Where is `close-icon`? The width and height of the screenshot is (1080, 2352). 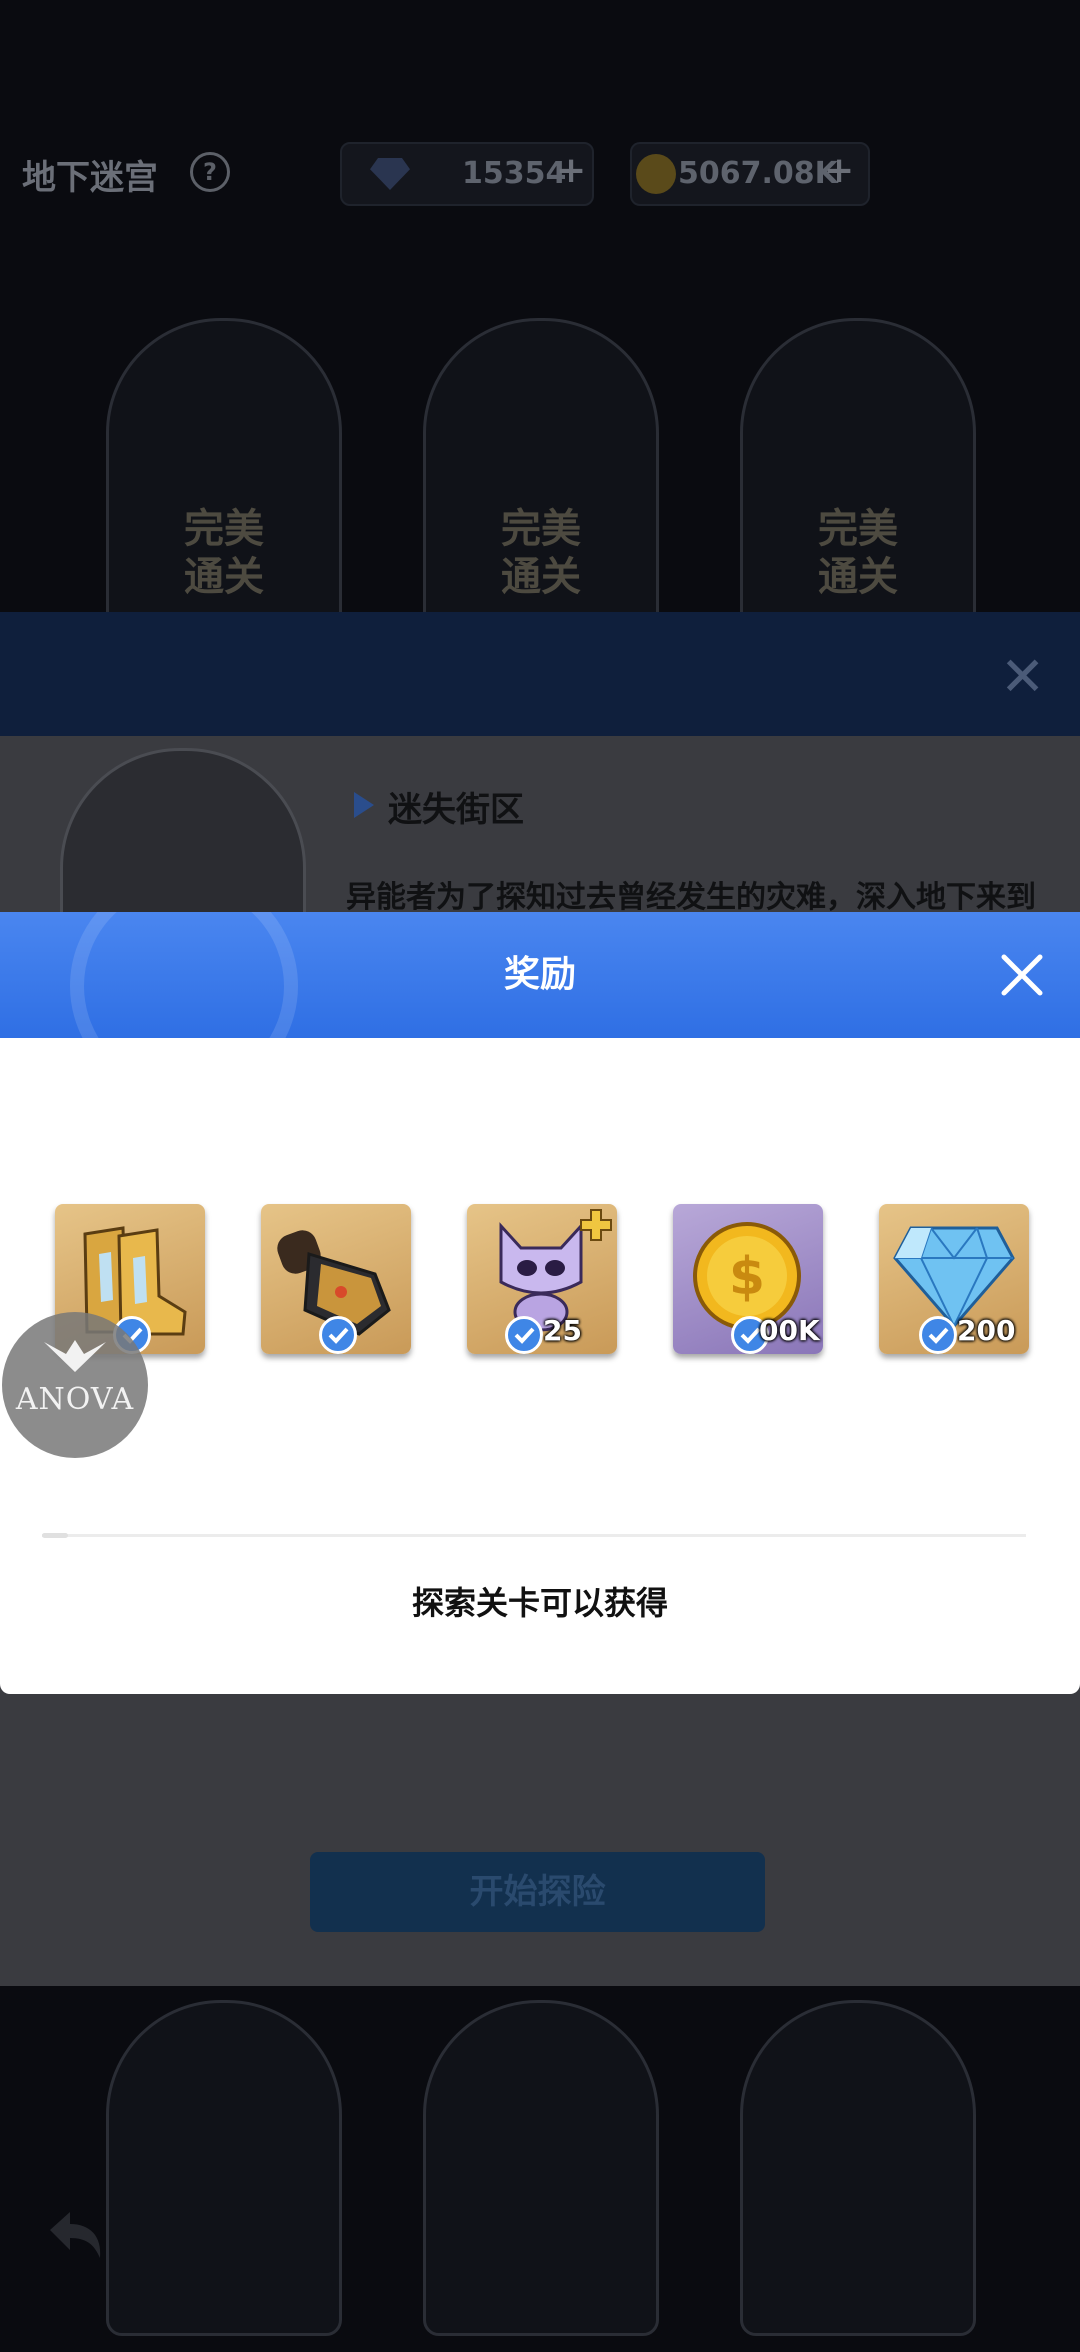 close-icon is located at coordinates (1022, 975).